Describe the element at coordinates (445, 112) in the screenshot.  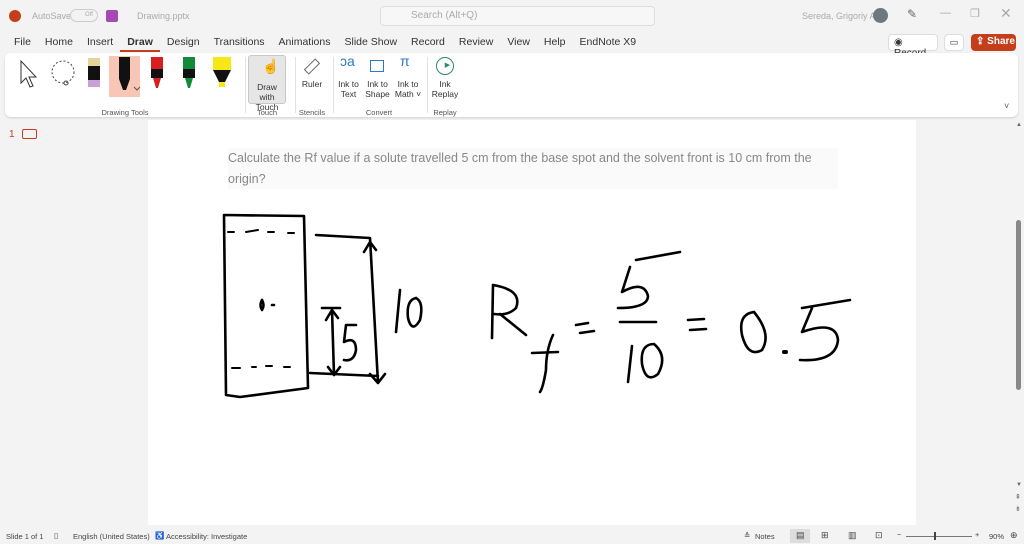
I see `group-replay: Replay` at that location.